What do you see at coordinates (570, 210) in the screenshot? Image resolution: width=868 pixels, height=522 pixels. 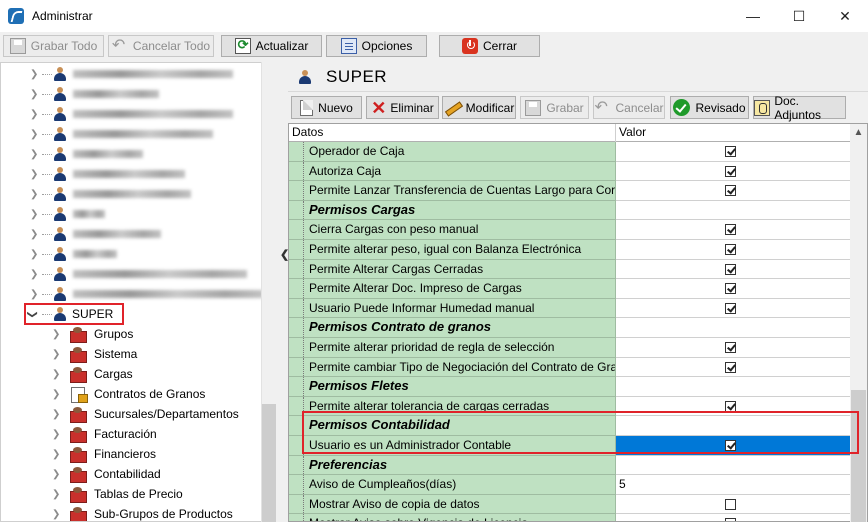 I see `grid-category-row: Permisos Cargas` at bounding box center [570, 210].